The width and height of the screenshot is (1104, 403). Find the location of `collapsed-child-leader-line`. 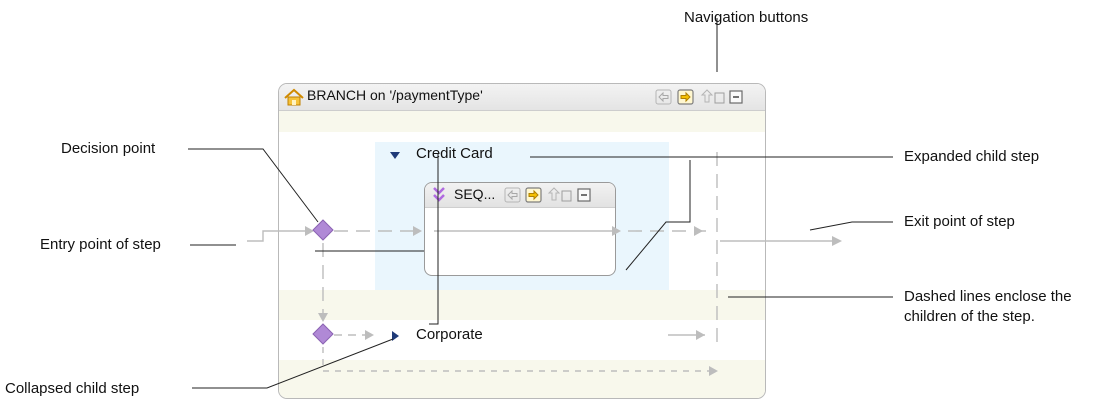

collapsed-child-leader-line is located at coordinates (293, 363).